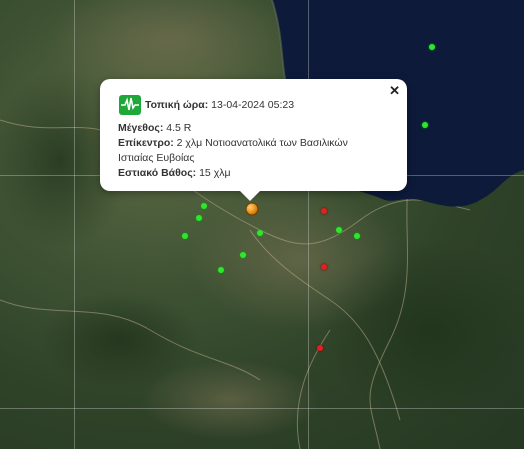 This screenshot has width=524, height=449. I want to click on magnitude-row: Μέγεθος: 4.5 R, so click(154, 128).